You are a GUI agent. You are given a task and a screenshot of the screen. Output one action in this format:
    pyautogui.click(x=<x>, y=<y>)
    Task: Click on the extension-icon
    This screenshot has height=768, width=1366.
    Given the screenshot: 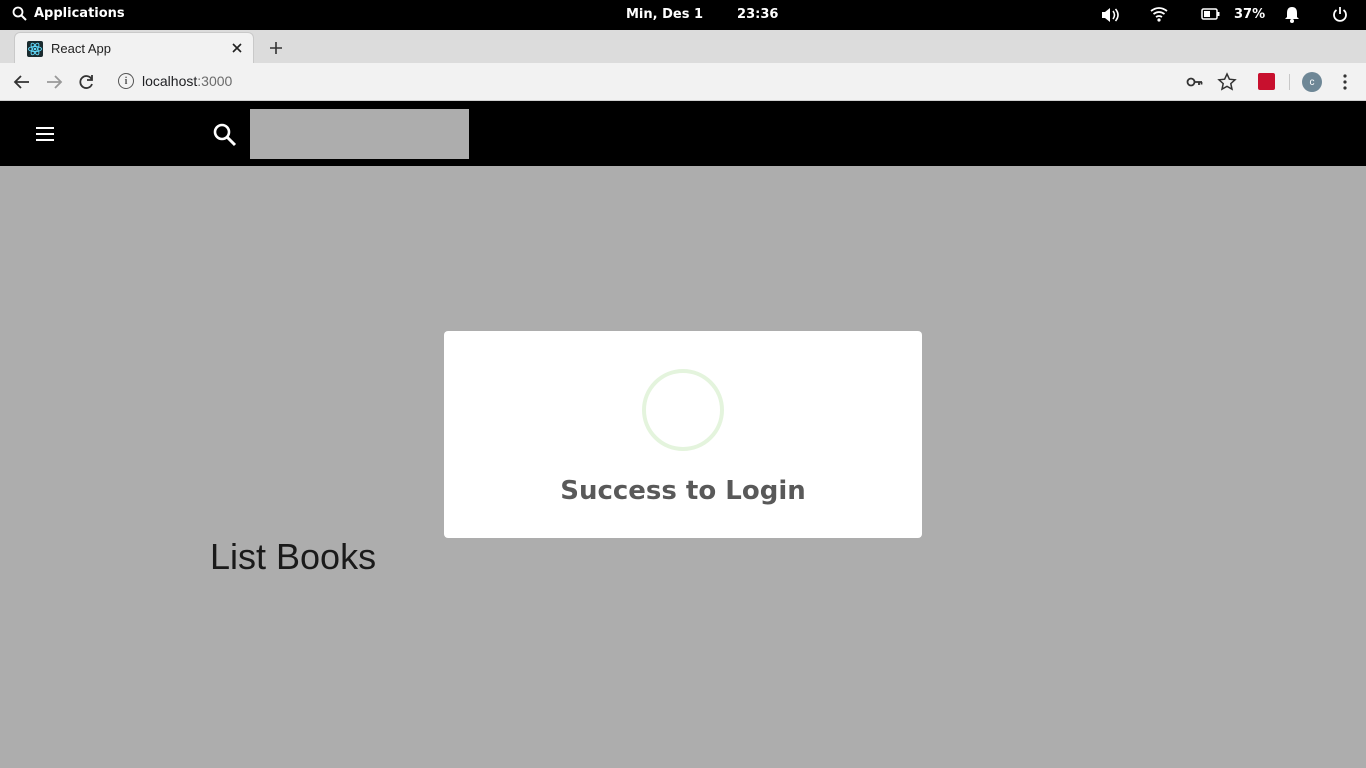 What is the action you would take?
    pyautogui.click(x=1266, y=81)
    